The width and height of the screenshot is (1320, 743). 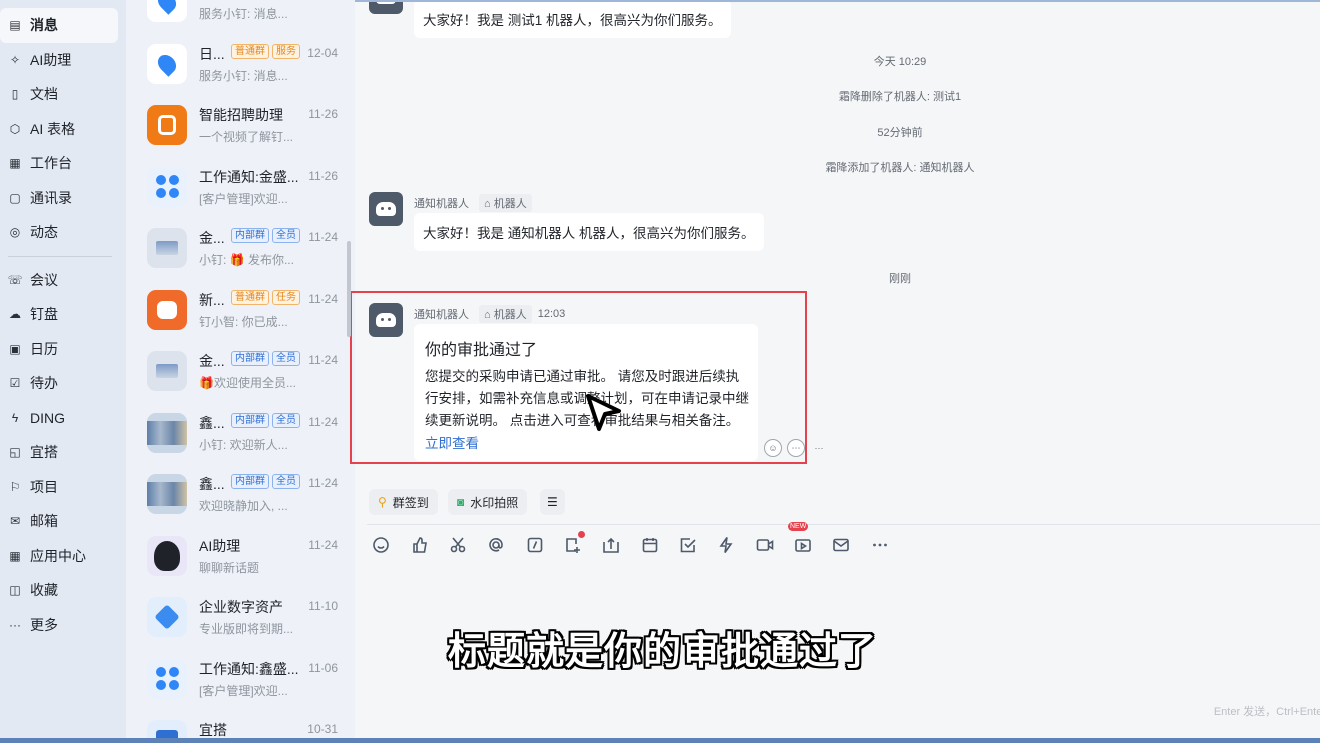 What do you see at coordinates (15, 624) in the screenshot?
I see `more-icon: ···` at bounding box center [15, 624].